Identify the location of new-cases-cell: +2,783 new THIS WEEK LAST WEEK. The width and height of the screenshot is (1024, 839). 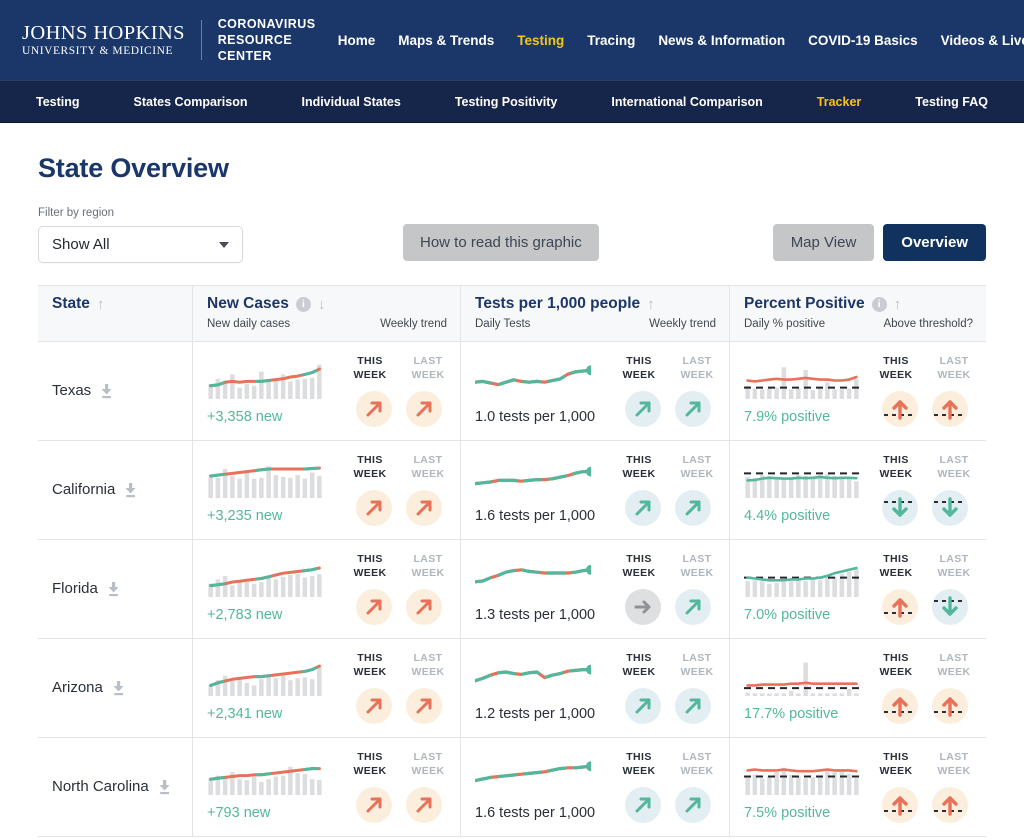
(326, 589).